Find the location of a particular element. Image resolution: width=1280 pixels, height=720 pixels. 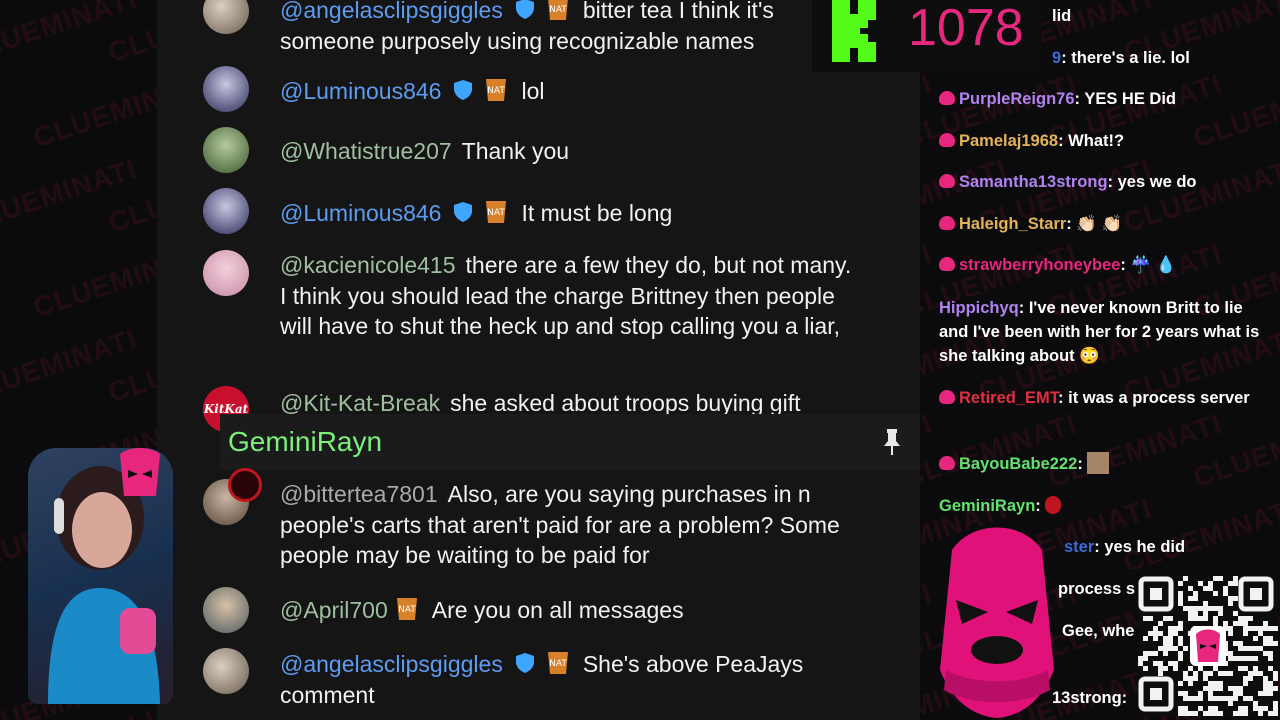

heart-reaction-icon is located at coordinates (245, 485).